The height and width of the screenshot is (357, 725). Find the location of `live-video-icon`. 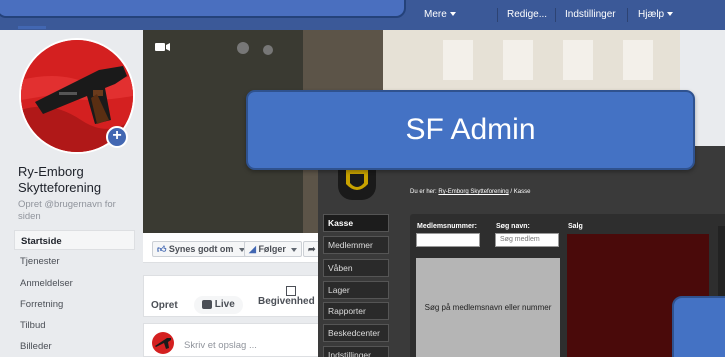

live-video-icon is located at coordinates (207, 304).